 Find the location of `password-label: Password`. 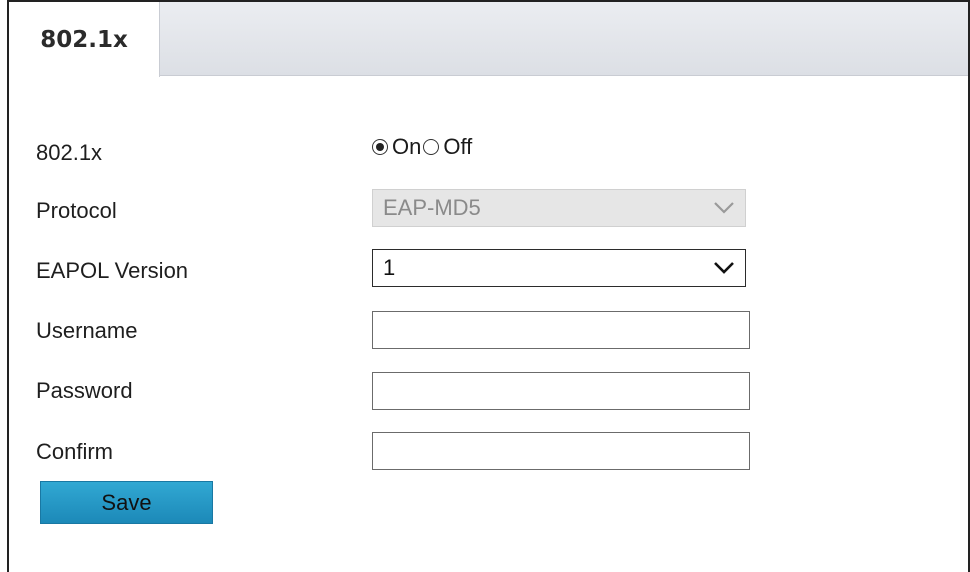

password-label: Password is located at coordinates (84, 390).